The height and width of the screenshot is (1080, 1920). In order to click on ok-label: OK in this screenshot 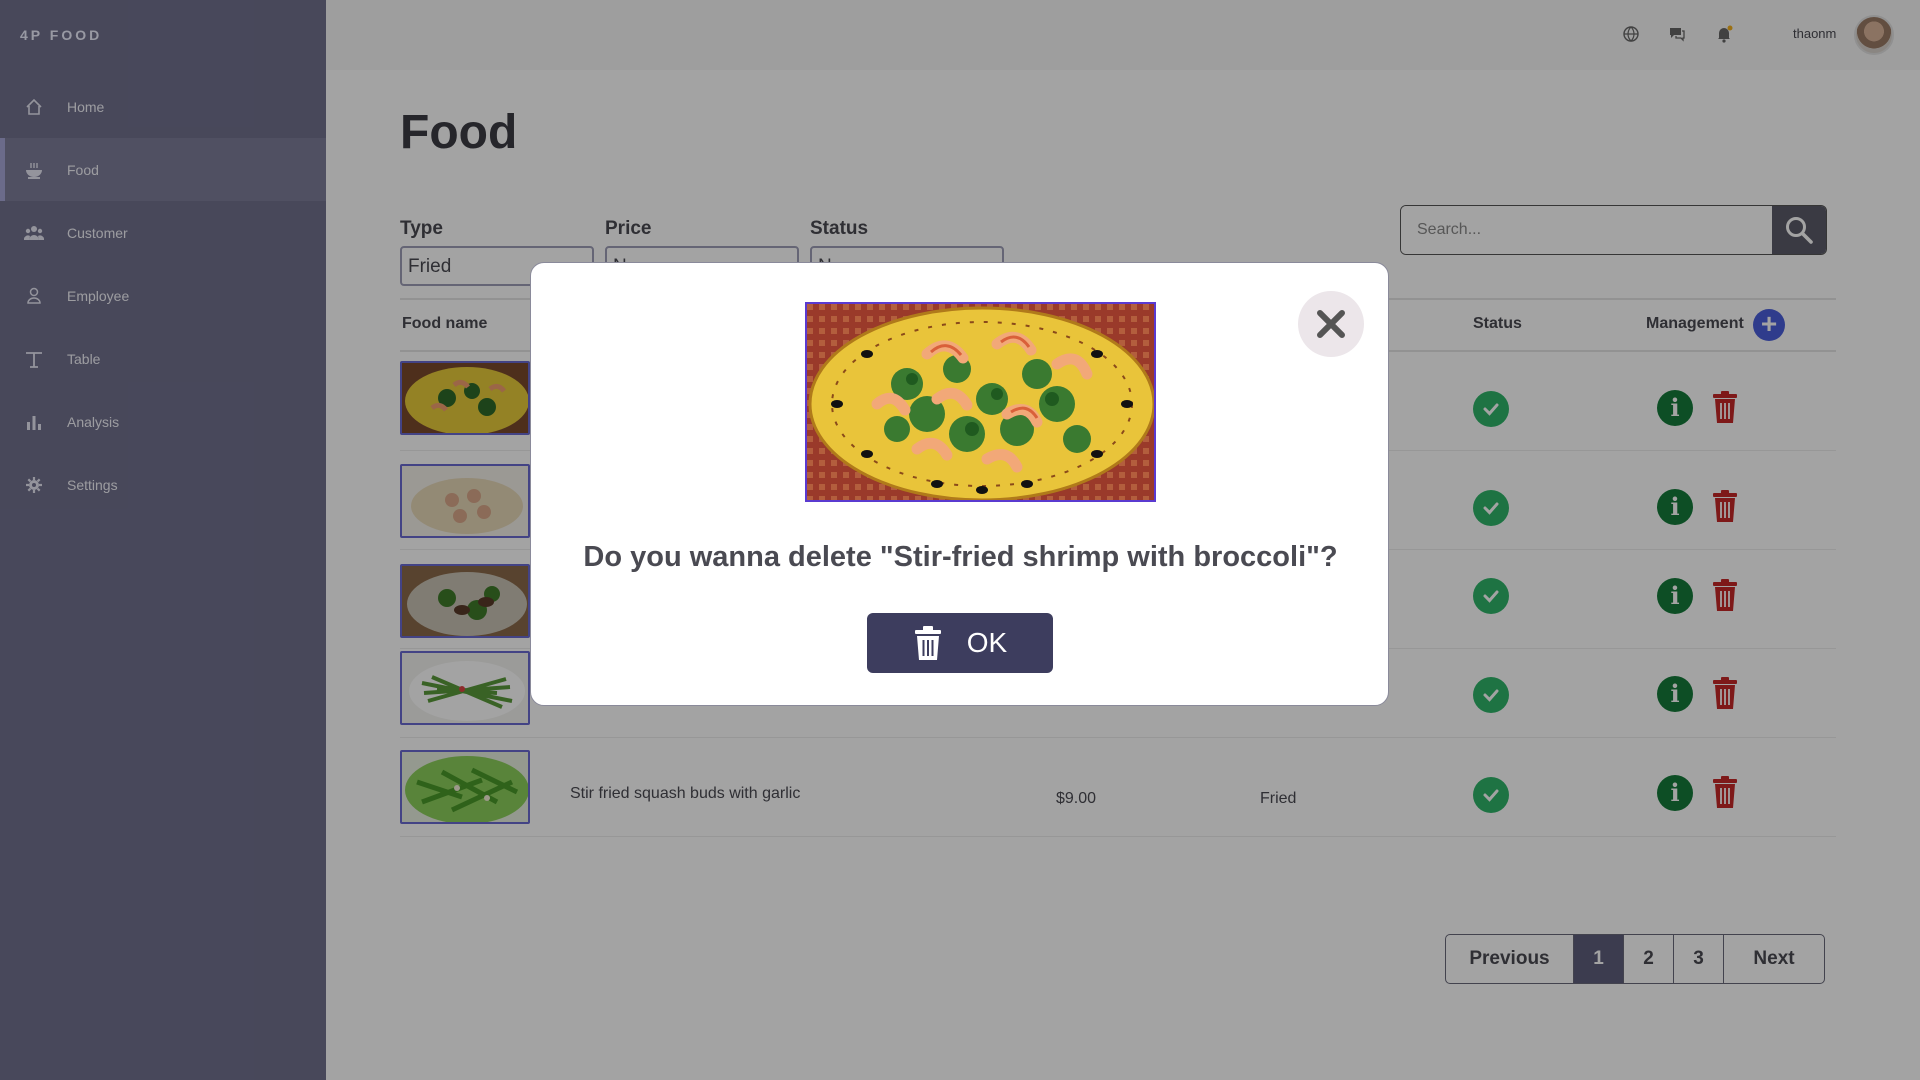, I will do `click(987, 642)`.